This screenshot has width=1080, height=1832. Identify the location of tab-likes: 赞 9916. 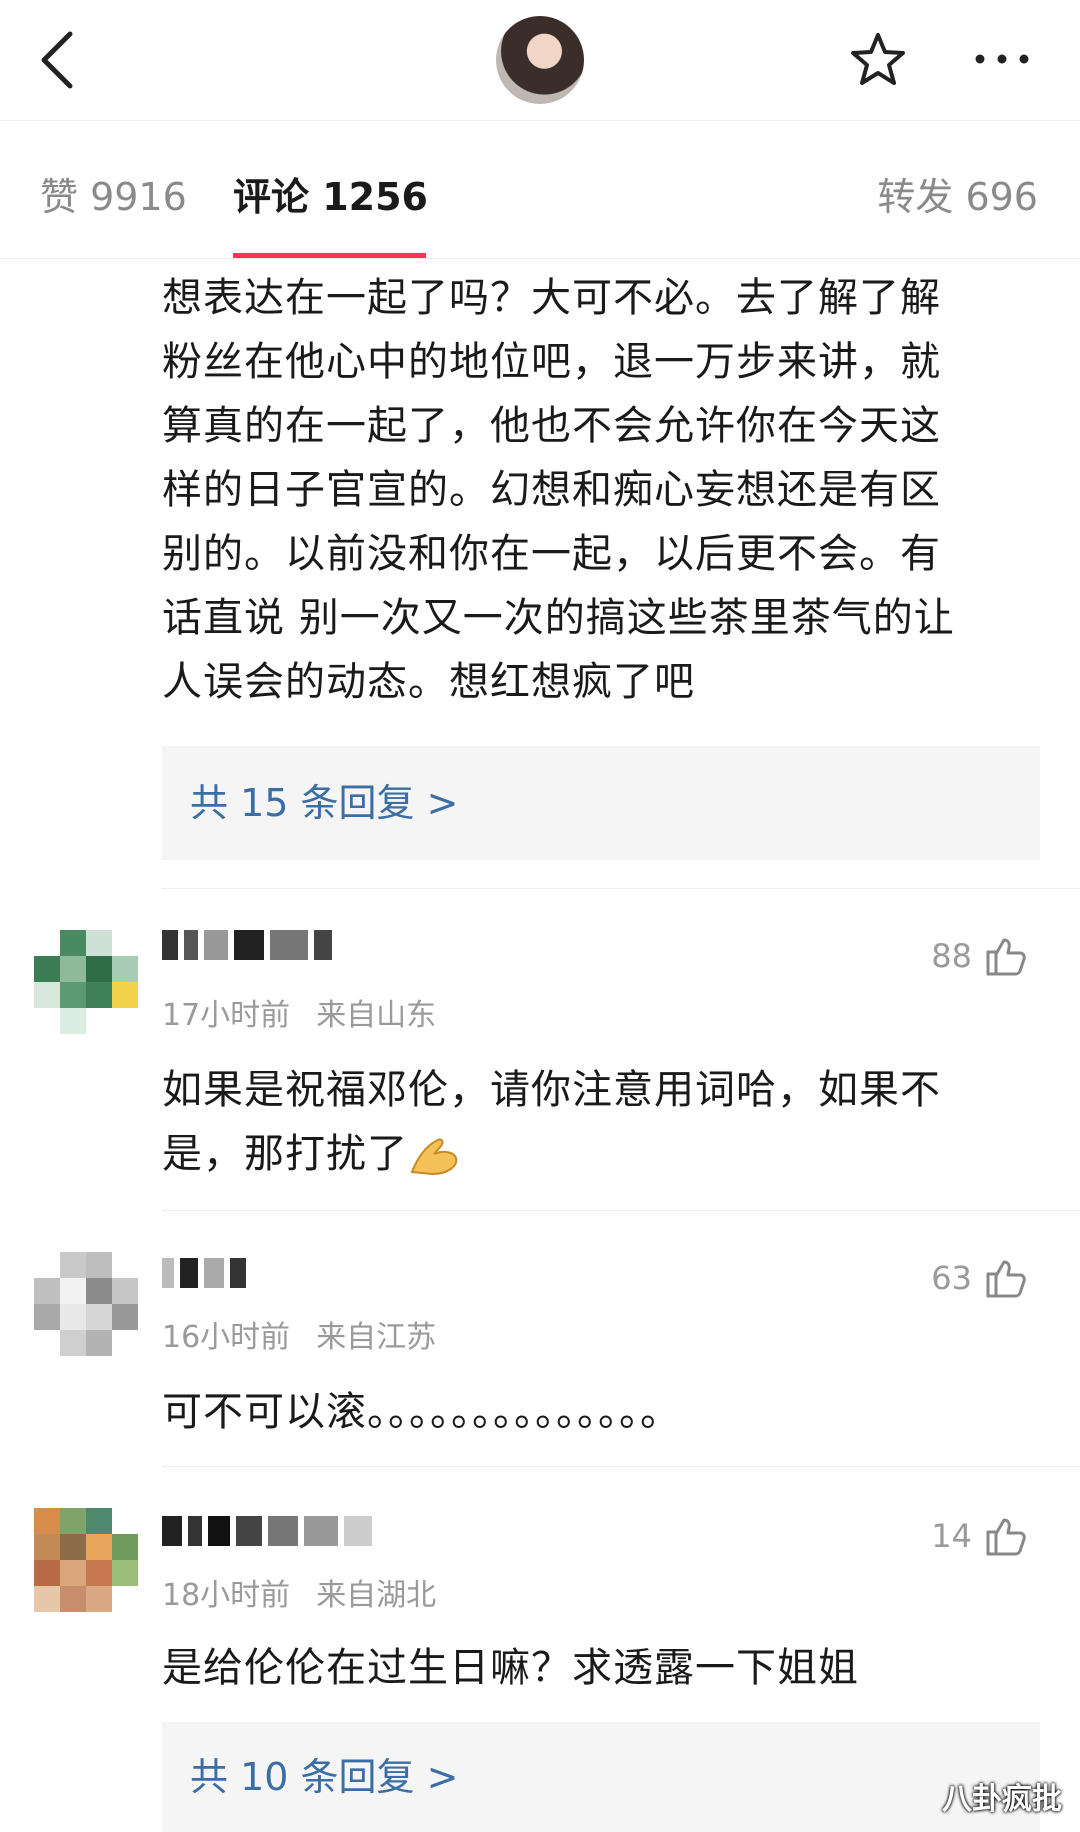
(113, 193).